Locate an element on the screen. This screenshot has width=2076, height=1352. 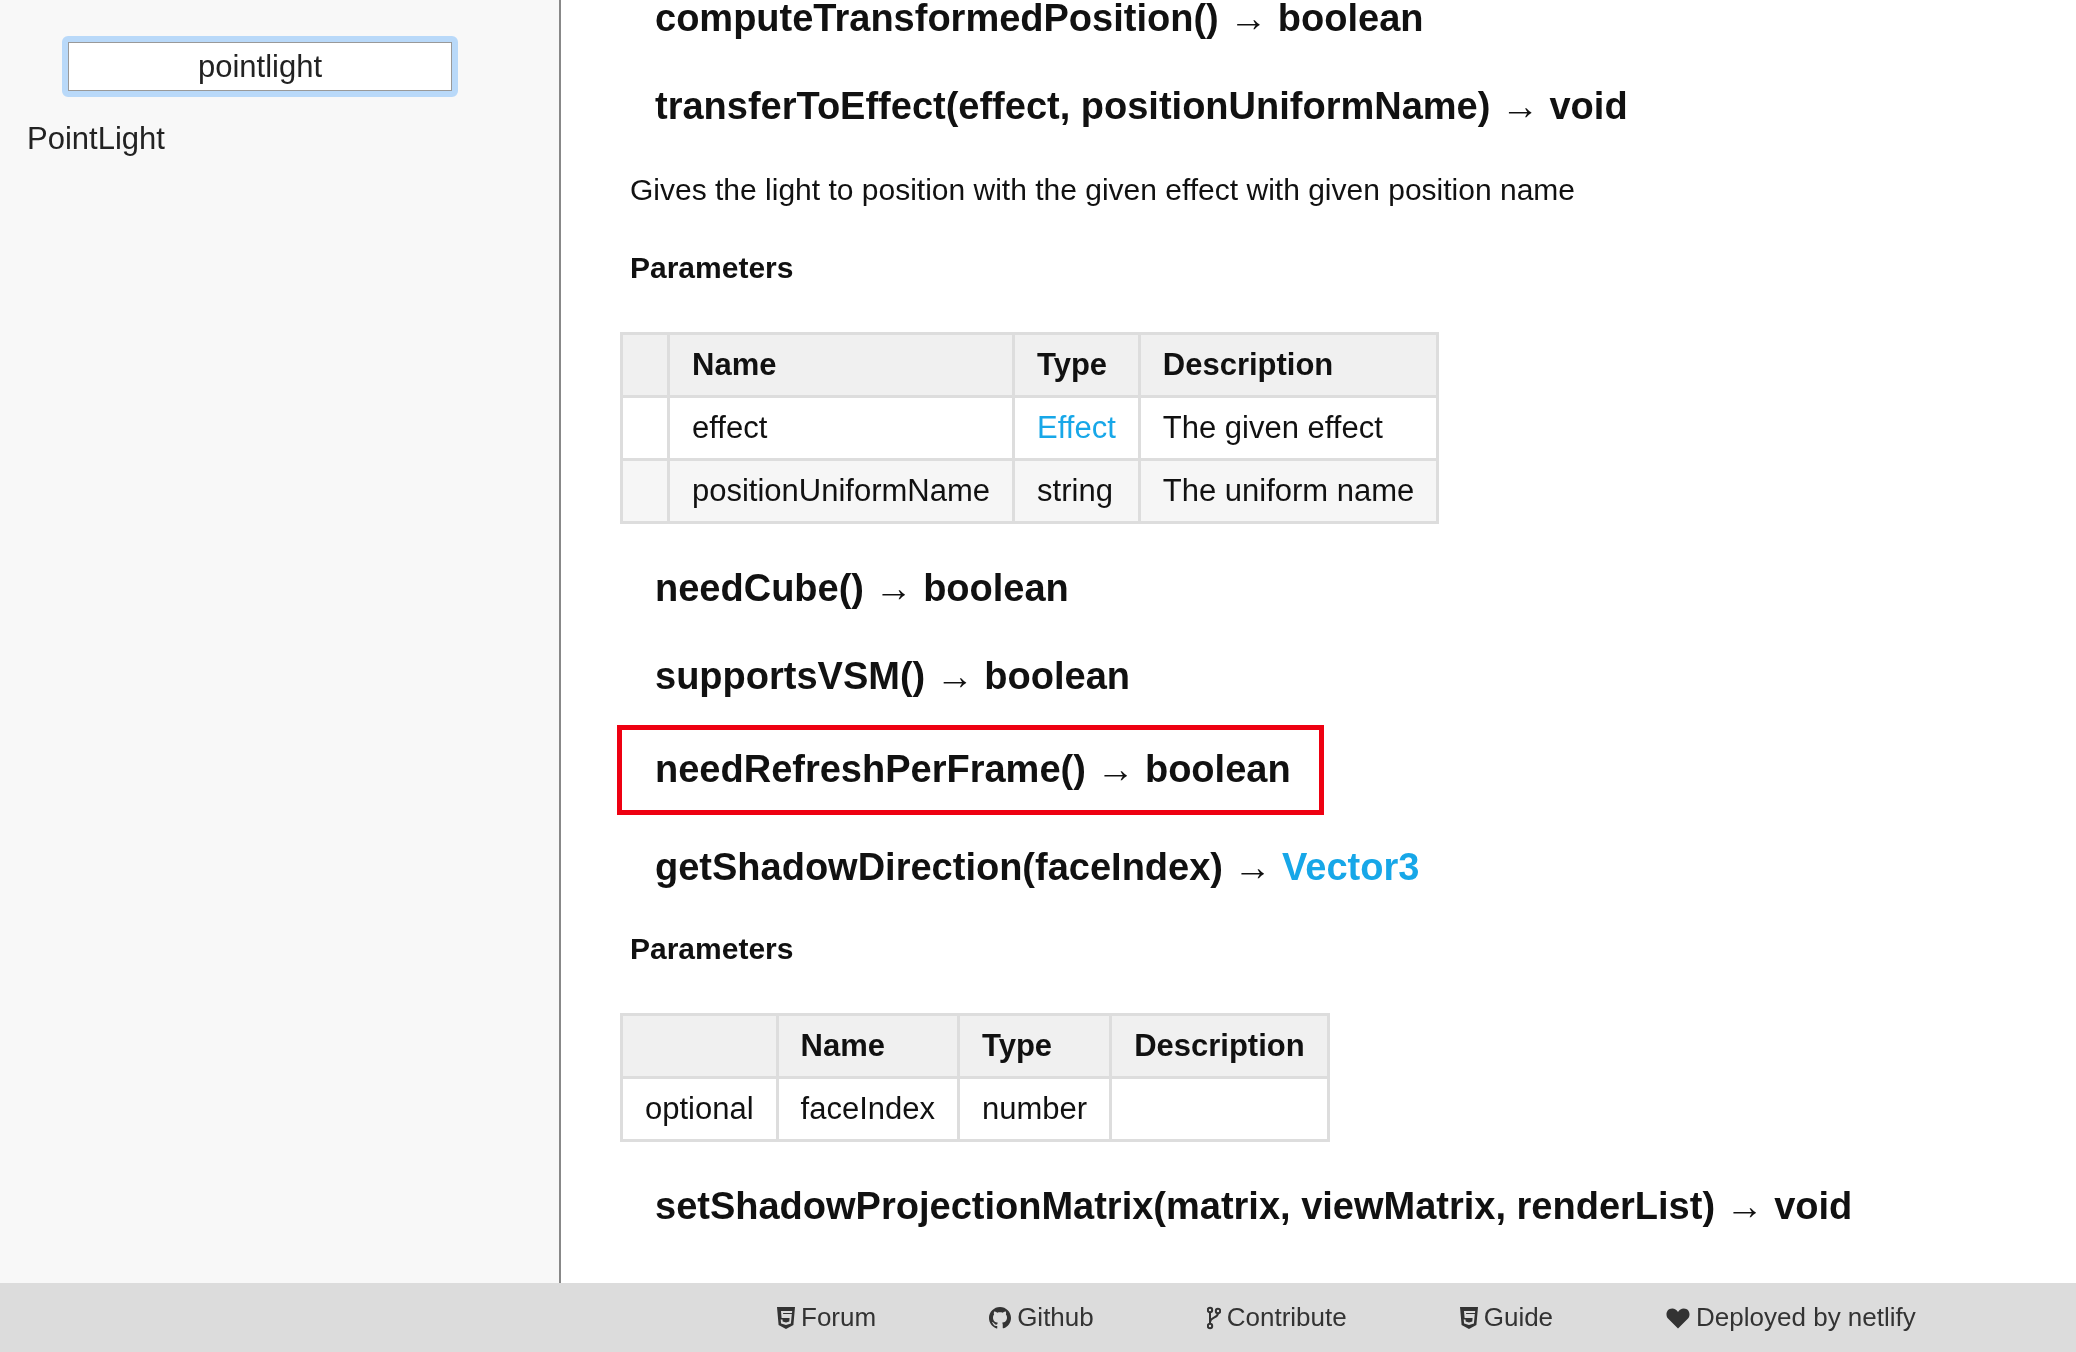
method-signature: supportsVSM() → boolean is located at coordinates (892, 676).